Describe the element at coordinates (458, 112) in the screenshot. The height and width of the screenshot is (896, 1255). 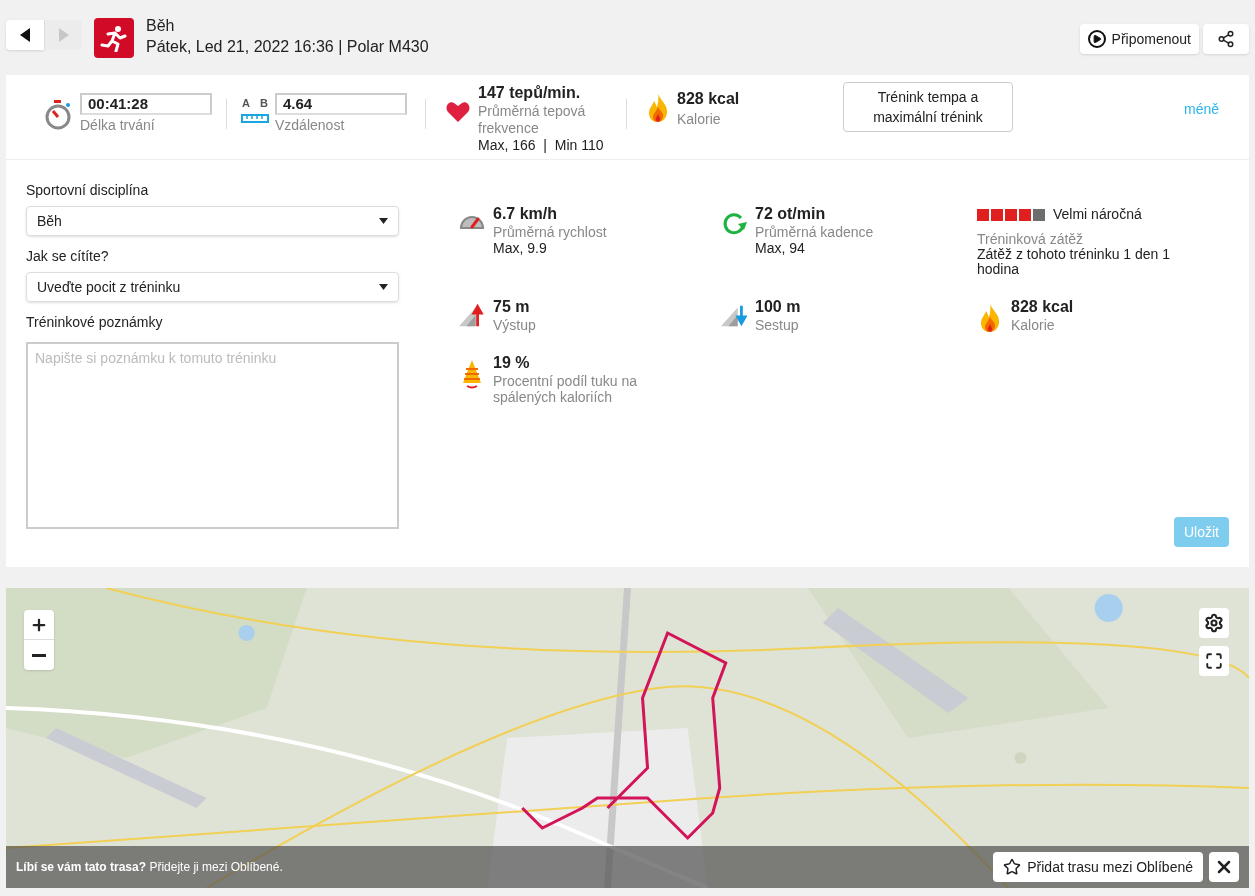
I see `heart-icon` at that location.